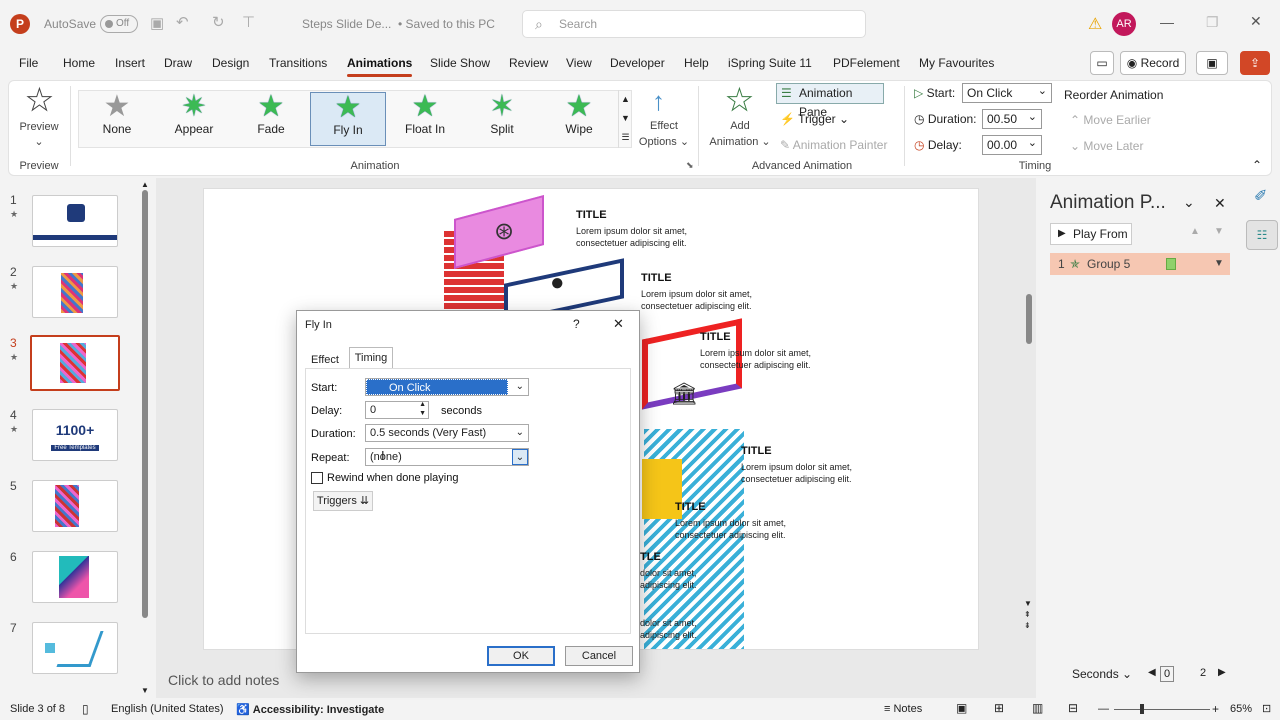  I want to click on warning-icon: ⚠, so click(1095, 24).